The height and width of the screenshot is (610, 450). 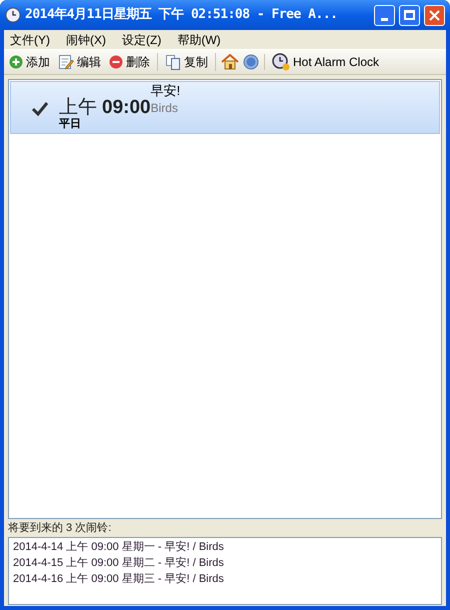 What do you see at coordinates (173, 62) in the screenshot?
I see `documents-icon` at bounding box center [173, 62].